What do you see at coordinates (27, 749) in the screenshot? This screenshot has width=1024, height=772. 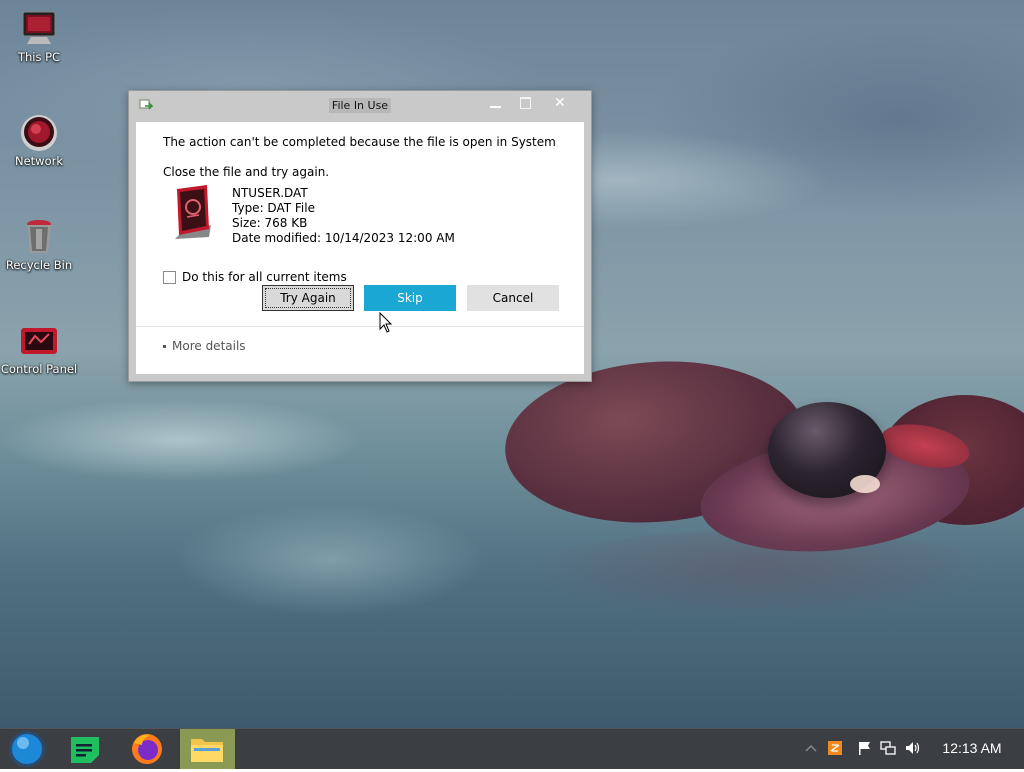 I see `start-orb-icon` at bounding box center [27, 749].